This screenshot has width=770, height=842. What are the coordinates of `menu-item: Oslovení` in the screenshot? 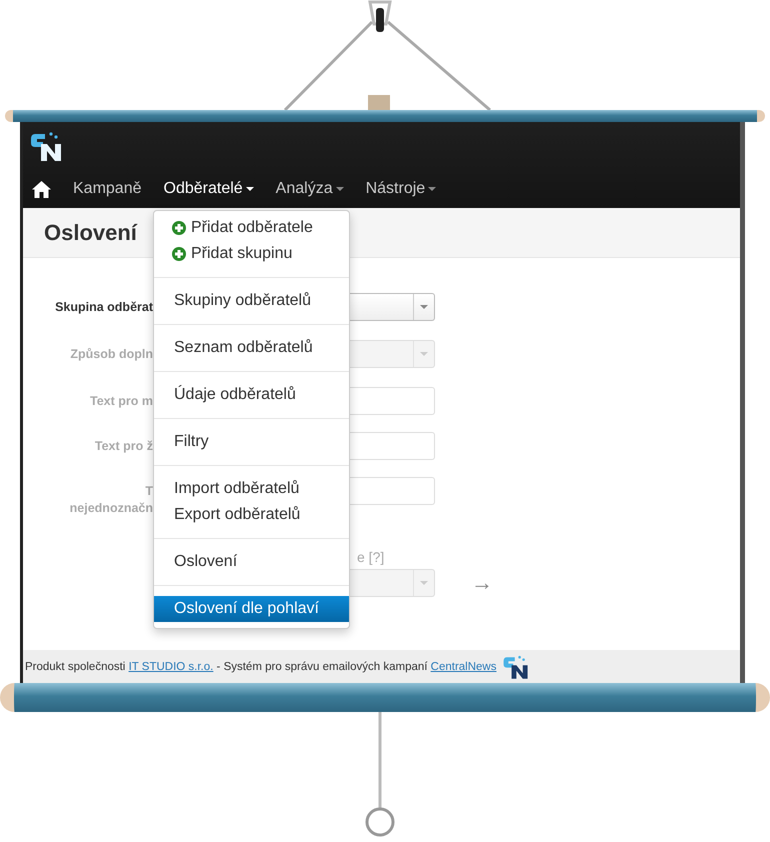 It's located at (251, 562).